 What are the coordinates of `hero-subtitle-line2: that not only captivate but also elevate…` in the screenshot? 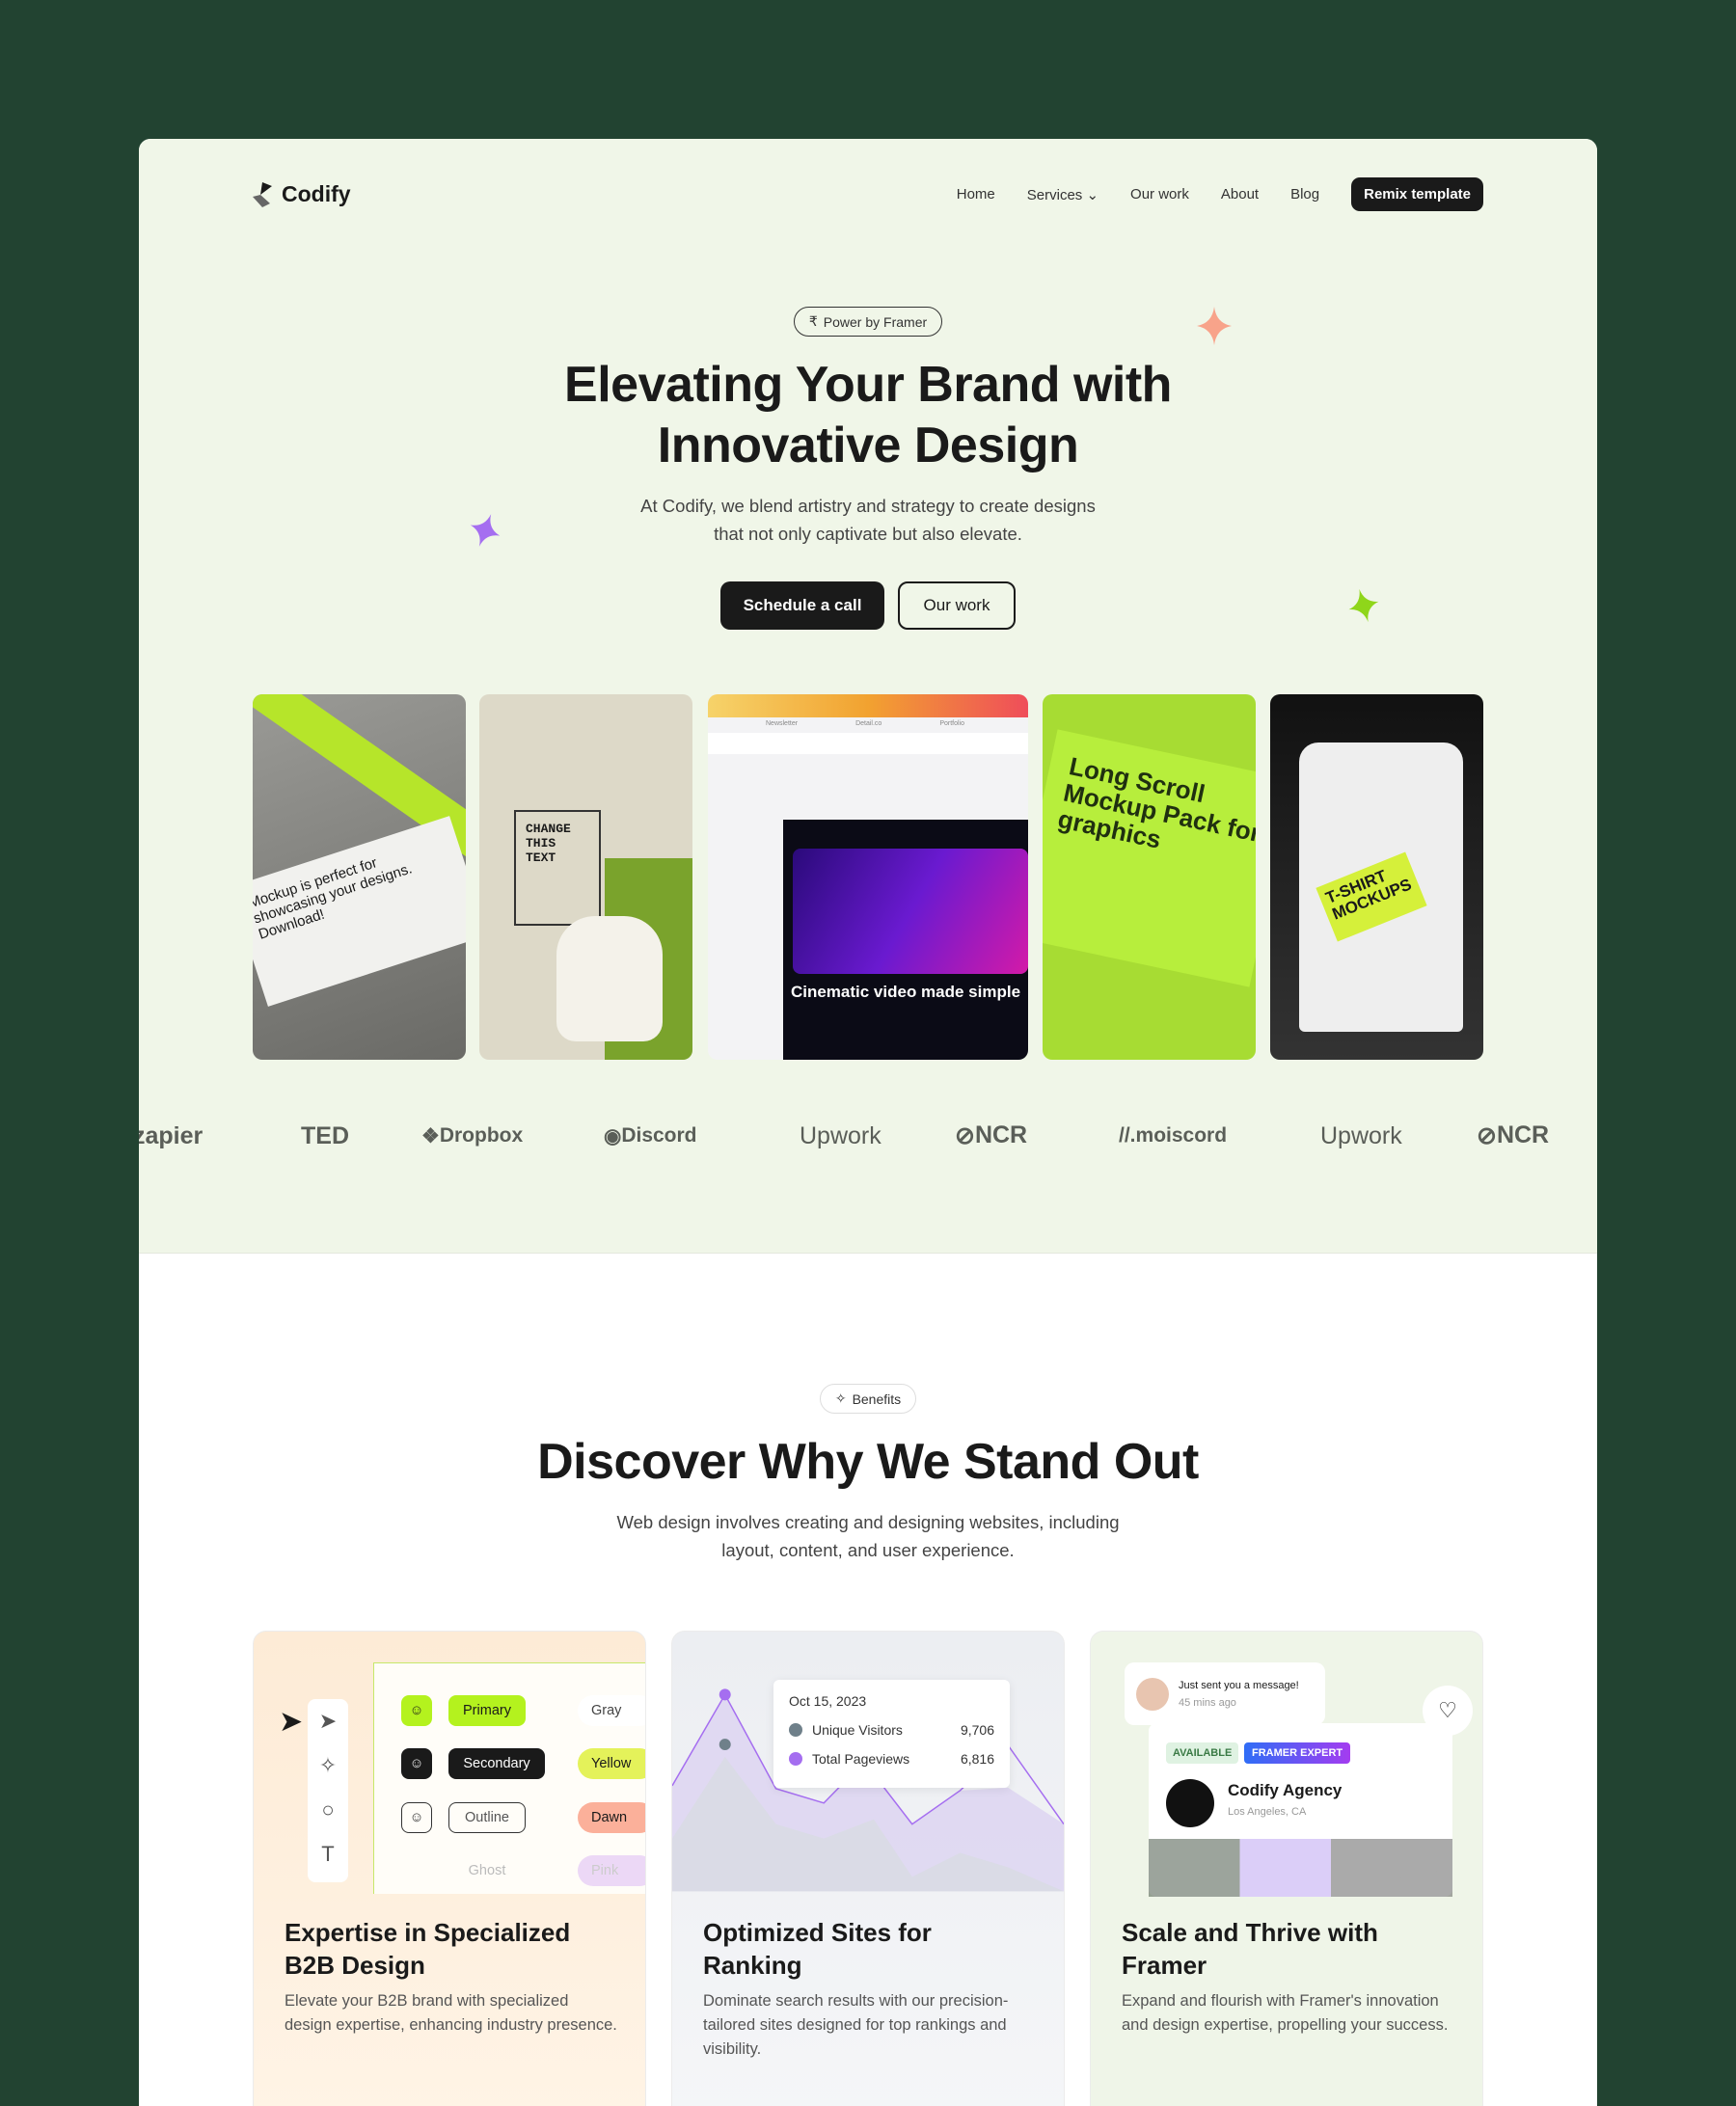 It's located at (868, 534).